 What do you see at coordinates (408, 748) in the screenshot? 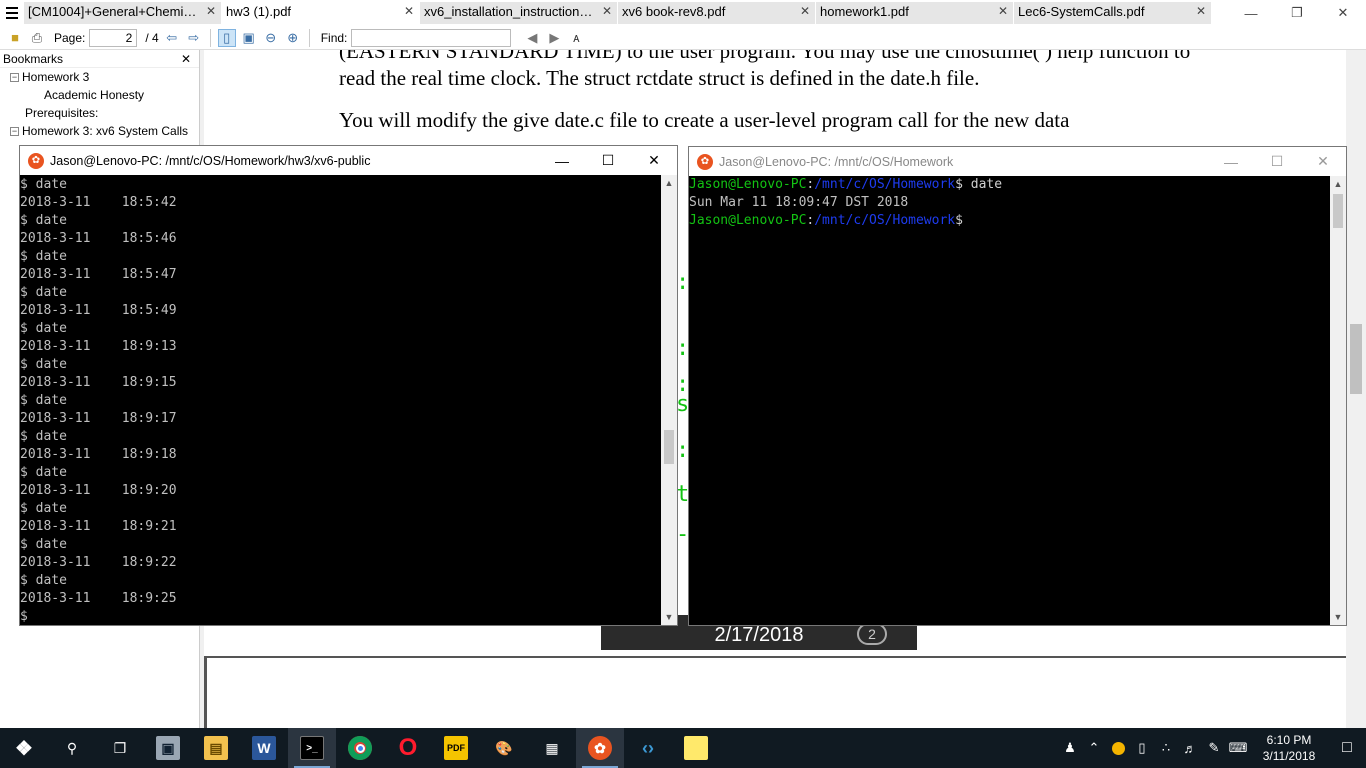
I see `app-opera: O` at bounding box center [408, 748].